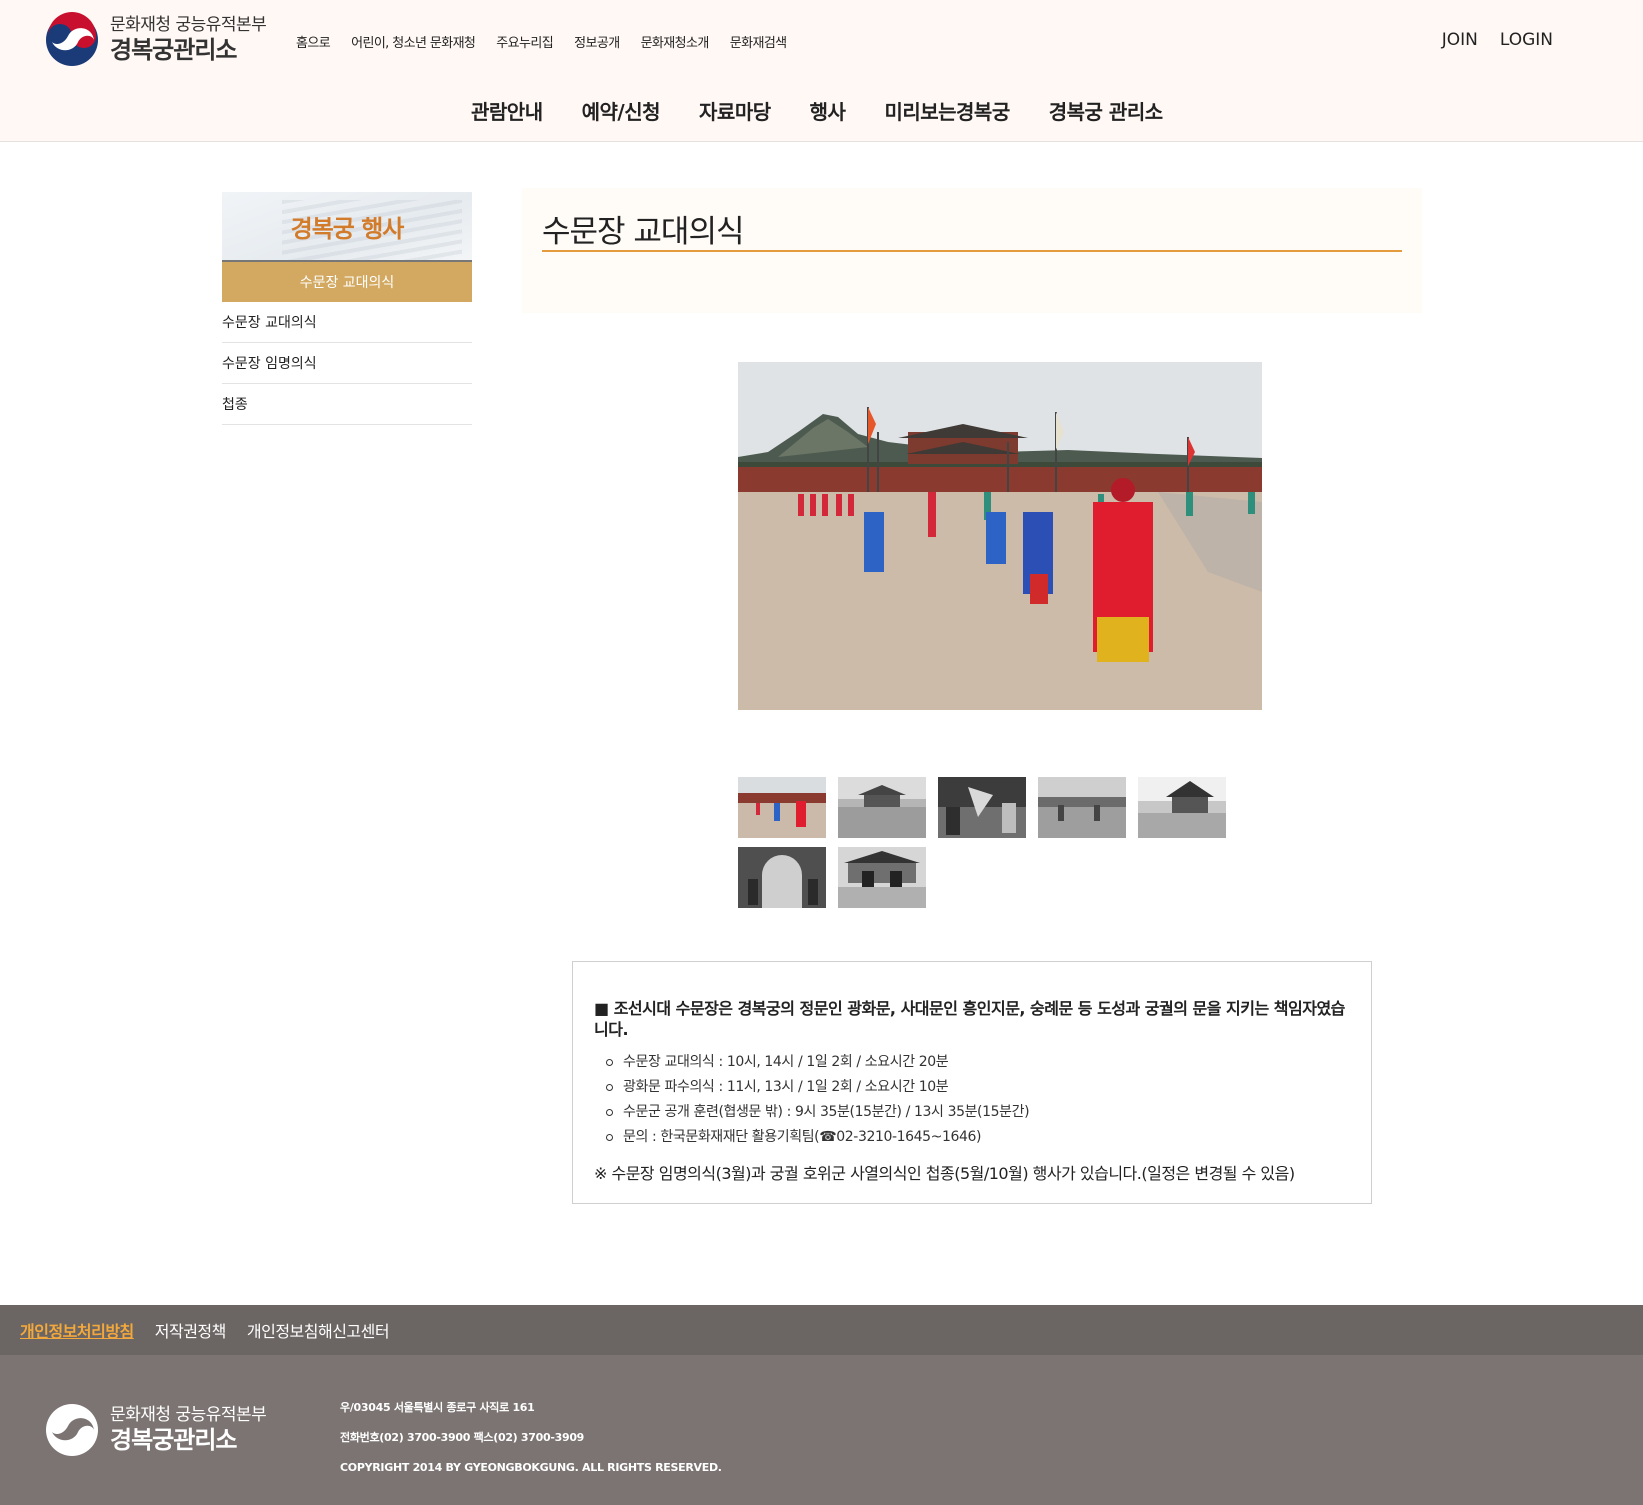  I want to click on footer-org-line1: 문화재청 궁능유적본부, so click(188, 1415).